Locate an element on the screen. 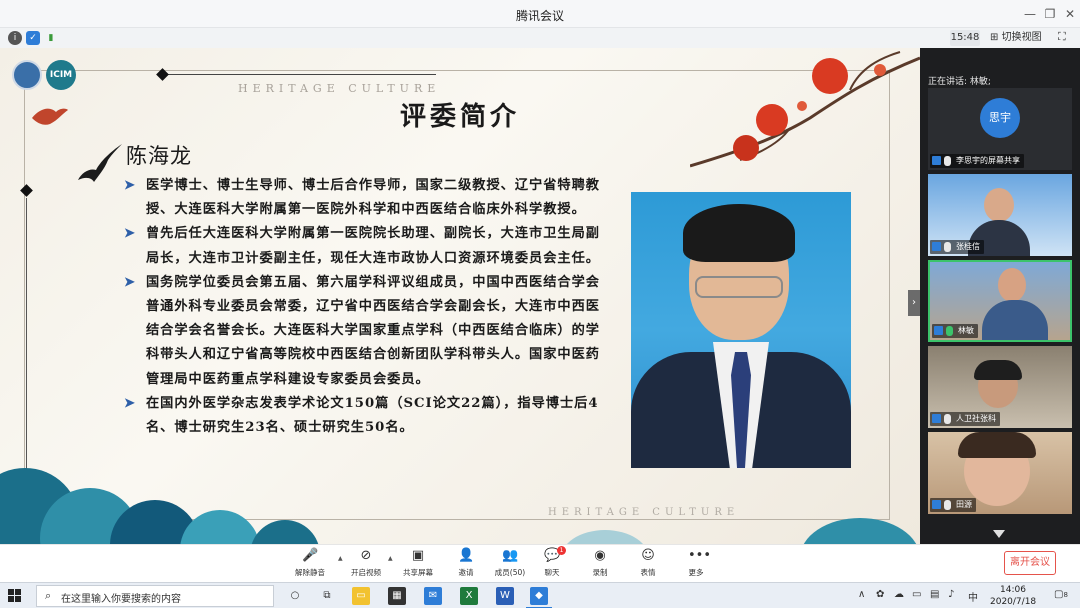 The height and width of the screenshot is (608, 1080). share-screen-button: ▣ 共享屏幕 is located at coordinates (418, 563).